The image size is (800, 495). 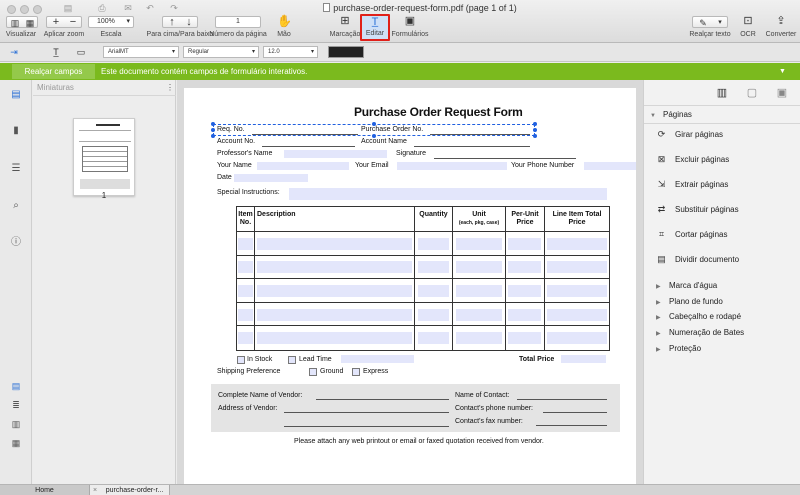 I want to click on document-tab-icon: ▢, so click(x=752, y=93).